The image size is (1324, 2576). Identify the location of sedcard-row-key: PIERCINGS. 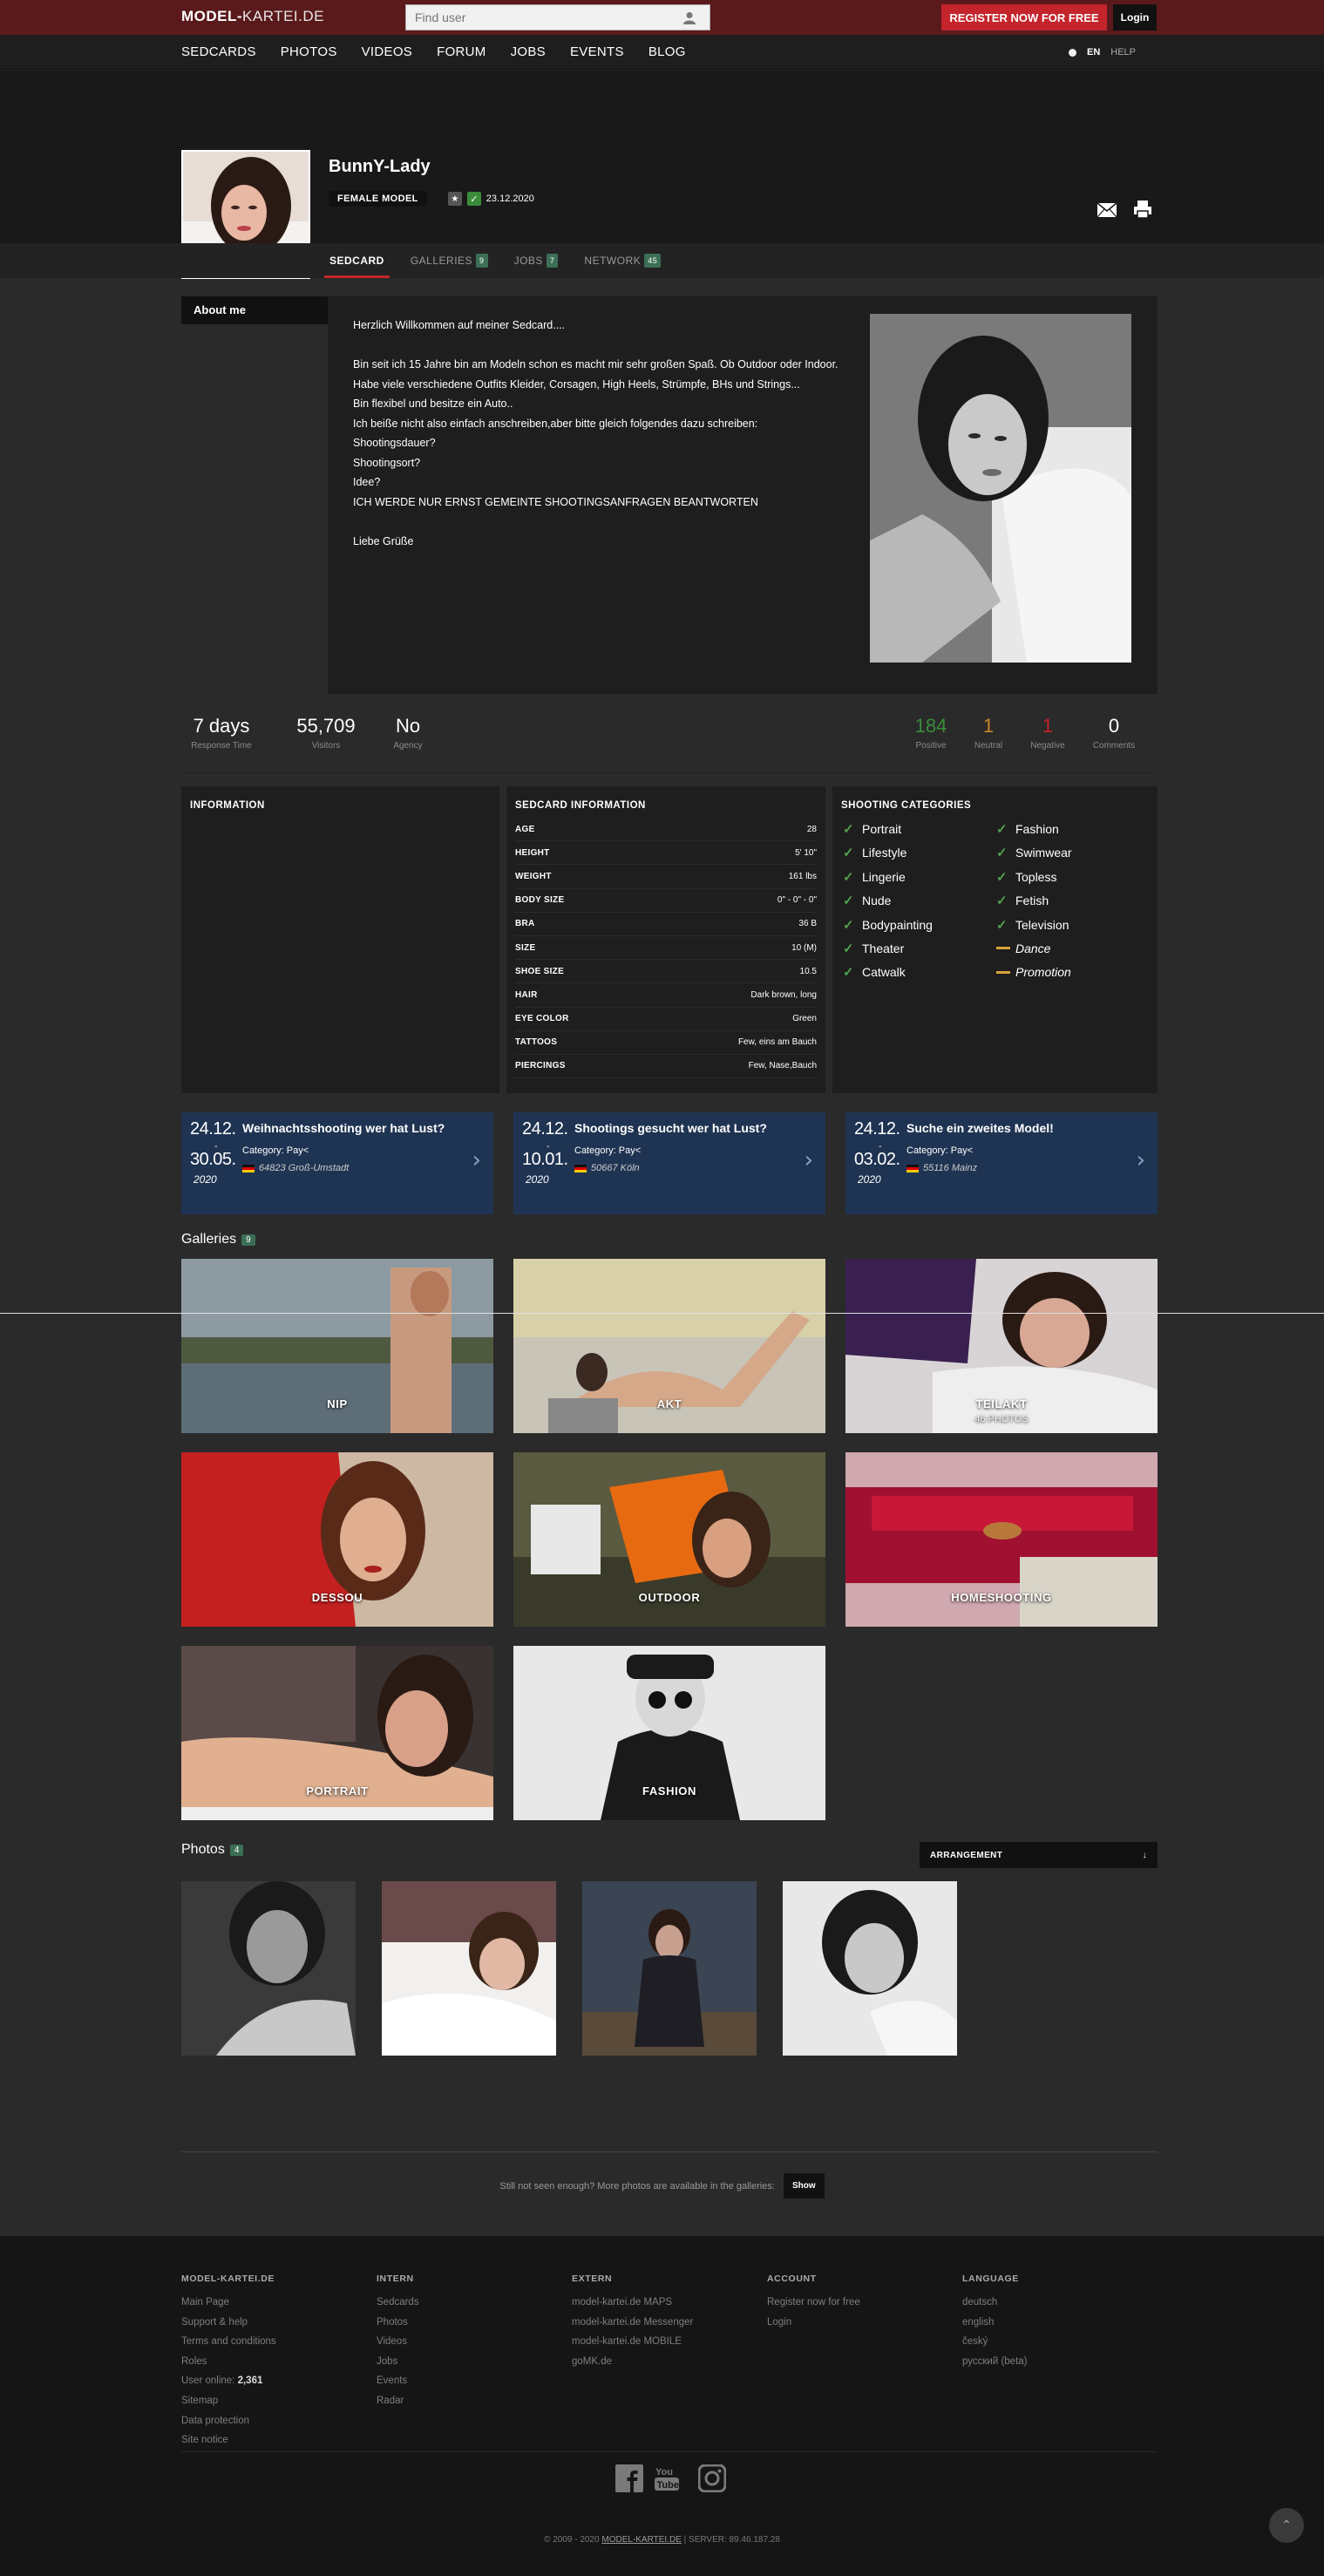
(540, 1066).